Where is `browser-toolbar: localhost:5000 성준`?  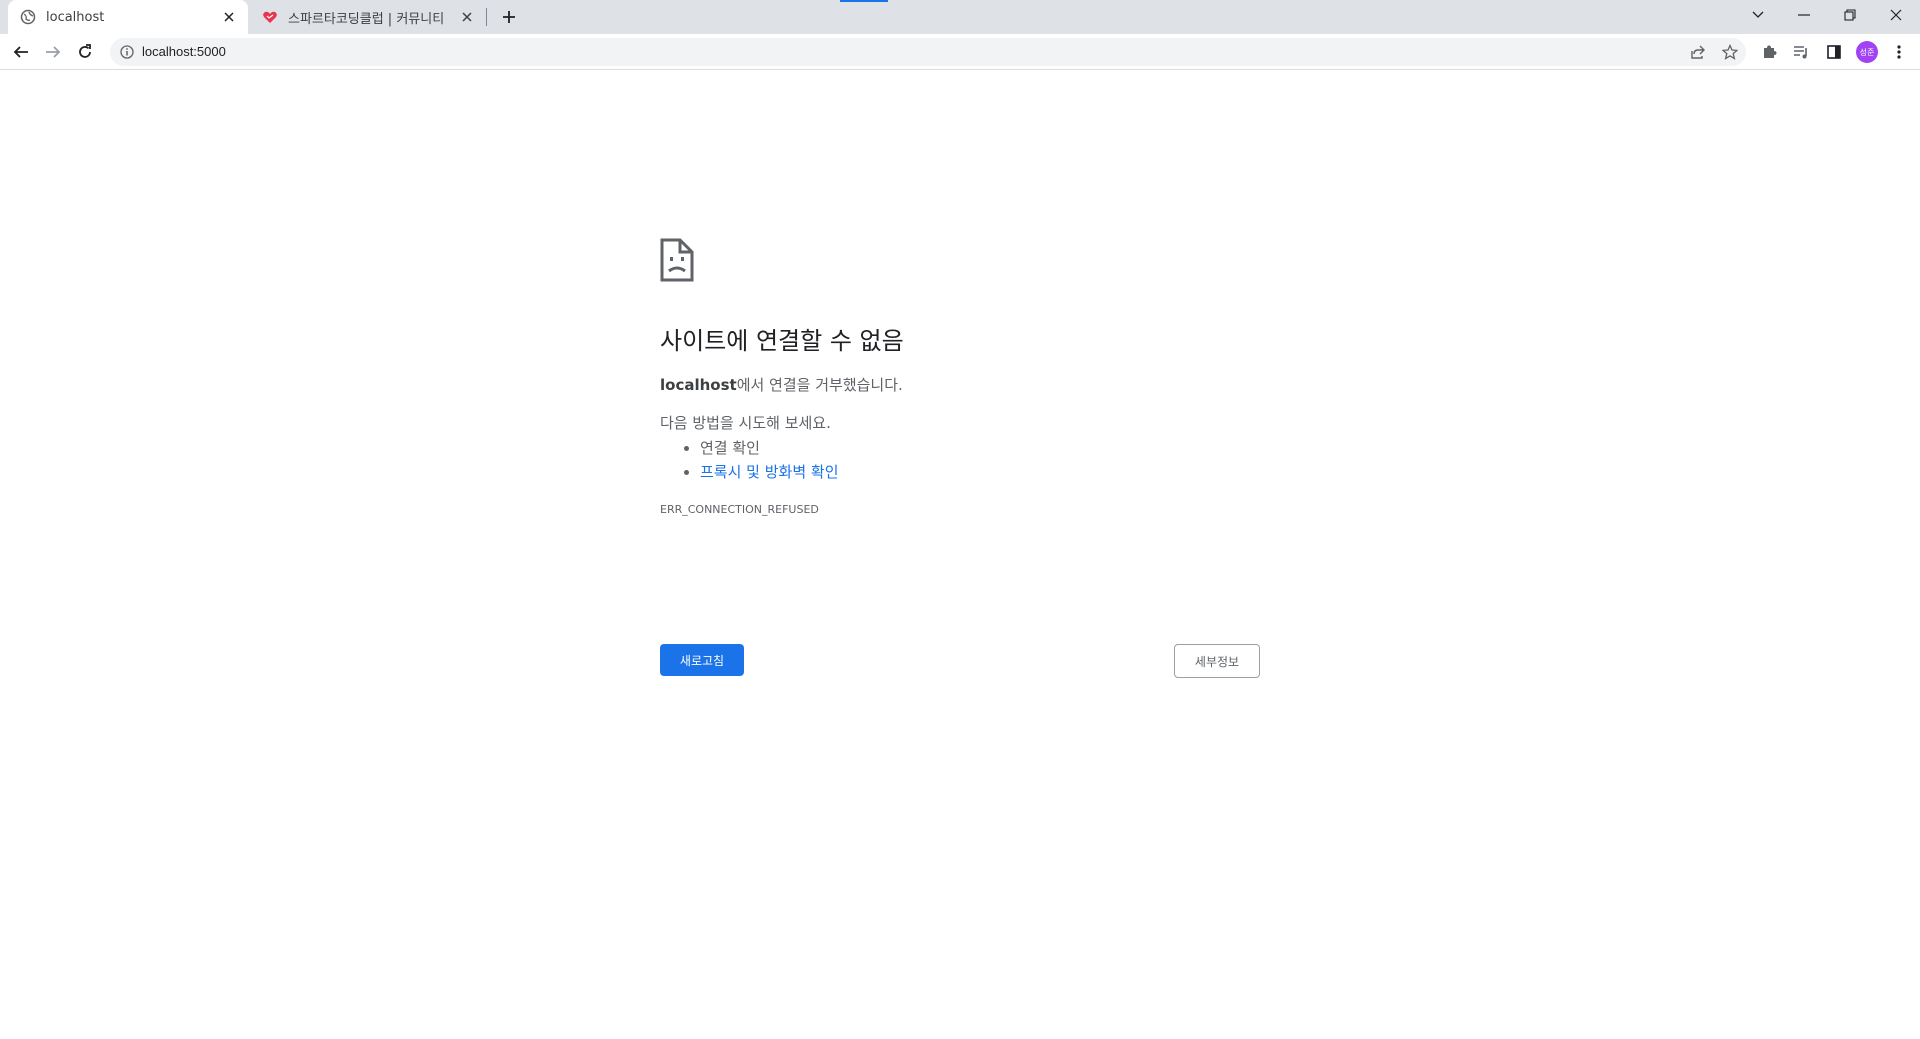 browser-toolbar: localhost:5000 성준 is located at coordinates (960, 52).